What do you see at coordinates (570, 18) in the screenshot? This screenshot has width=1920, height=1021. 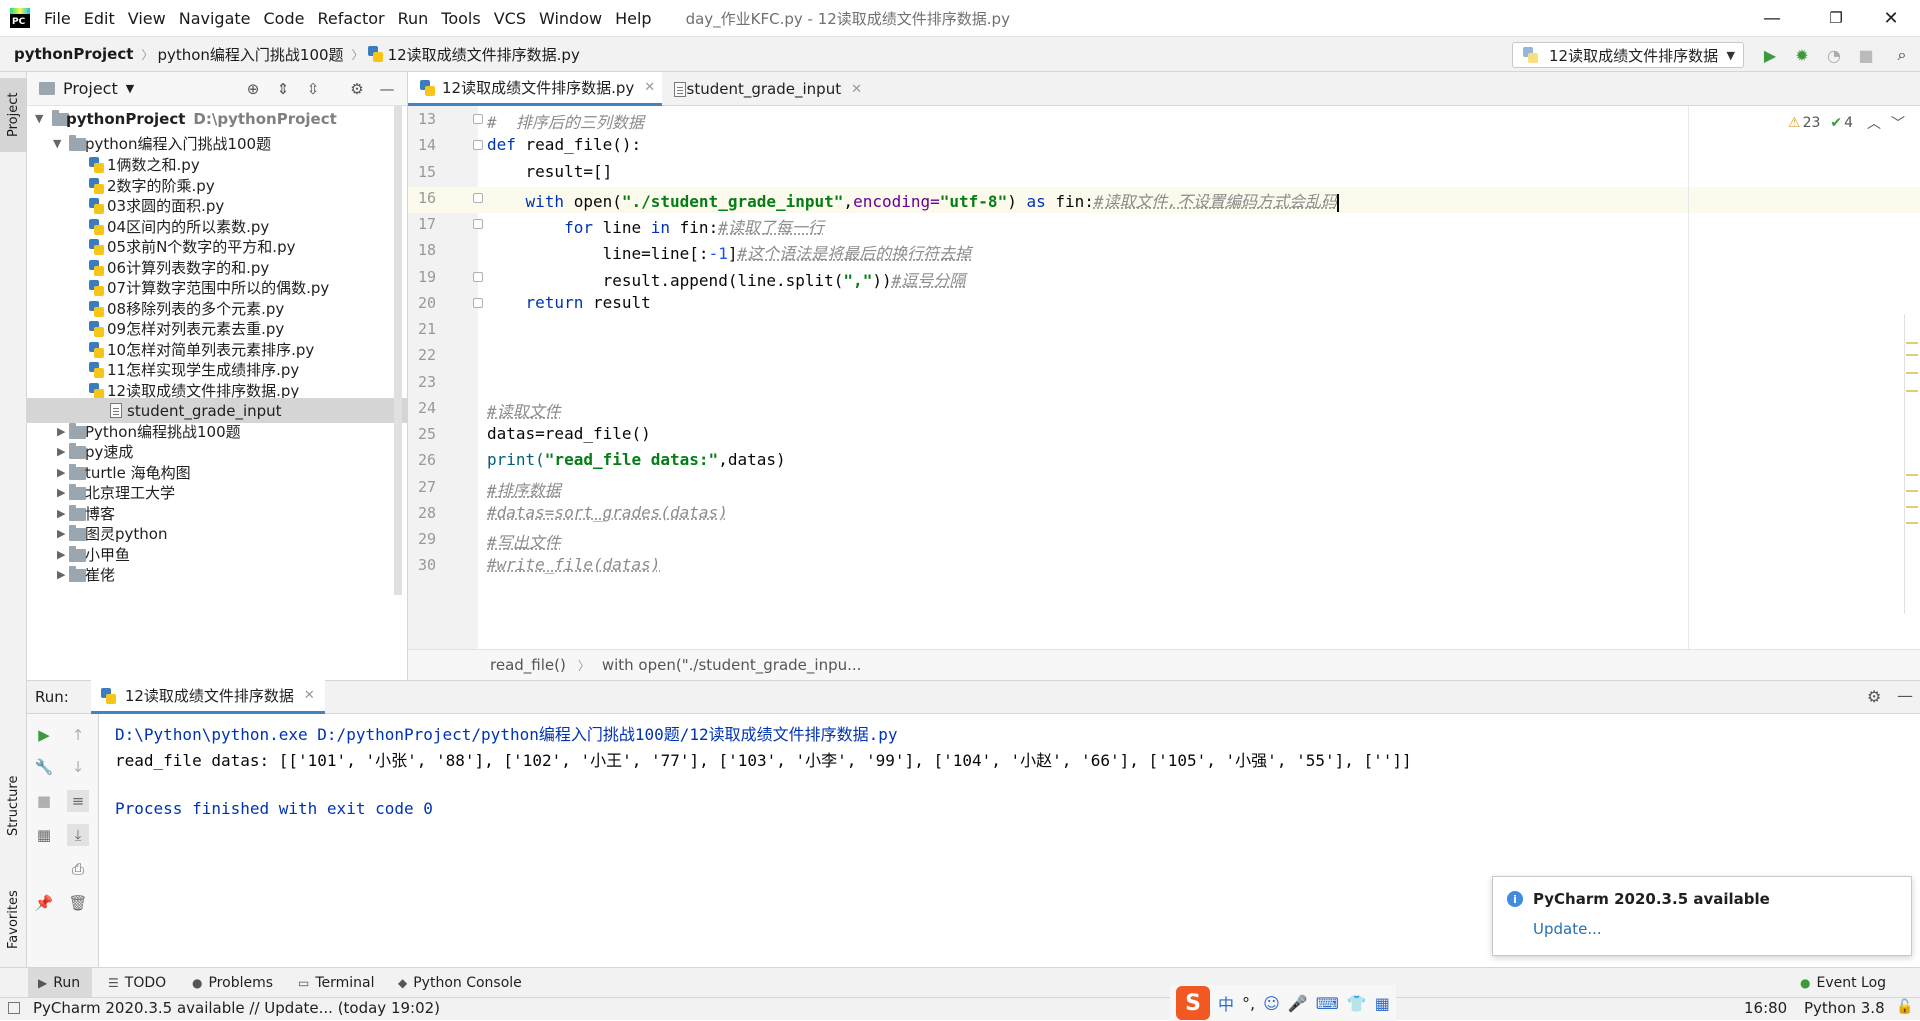 I see `menu-window: Window` at bounding box center [570, 18].